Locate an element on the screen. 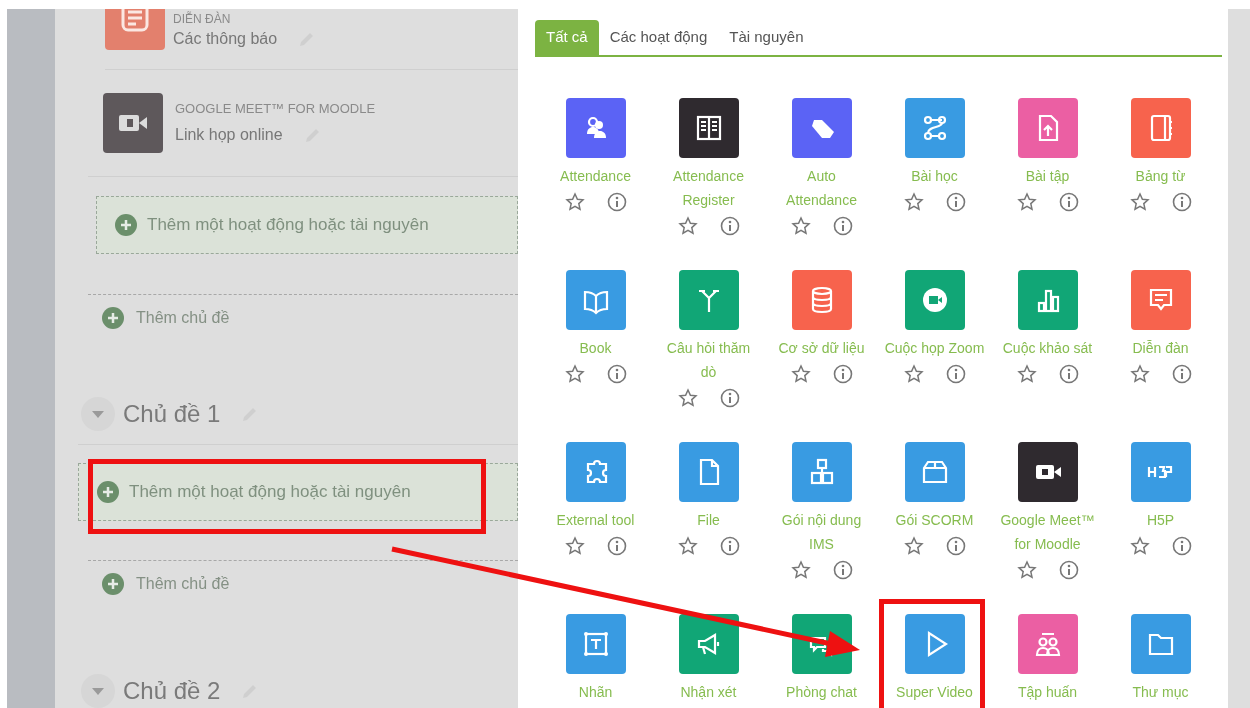 The image size is (1250, 708). activity-label: Bài học is located at coordinates (934, 176).